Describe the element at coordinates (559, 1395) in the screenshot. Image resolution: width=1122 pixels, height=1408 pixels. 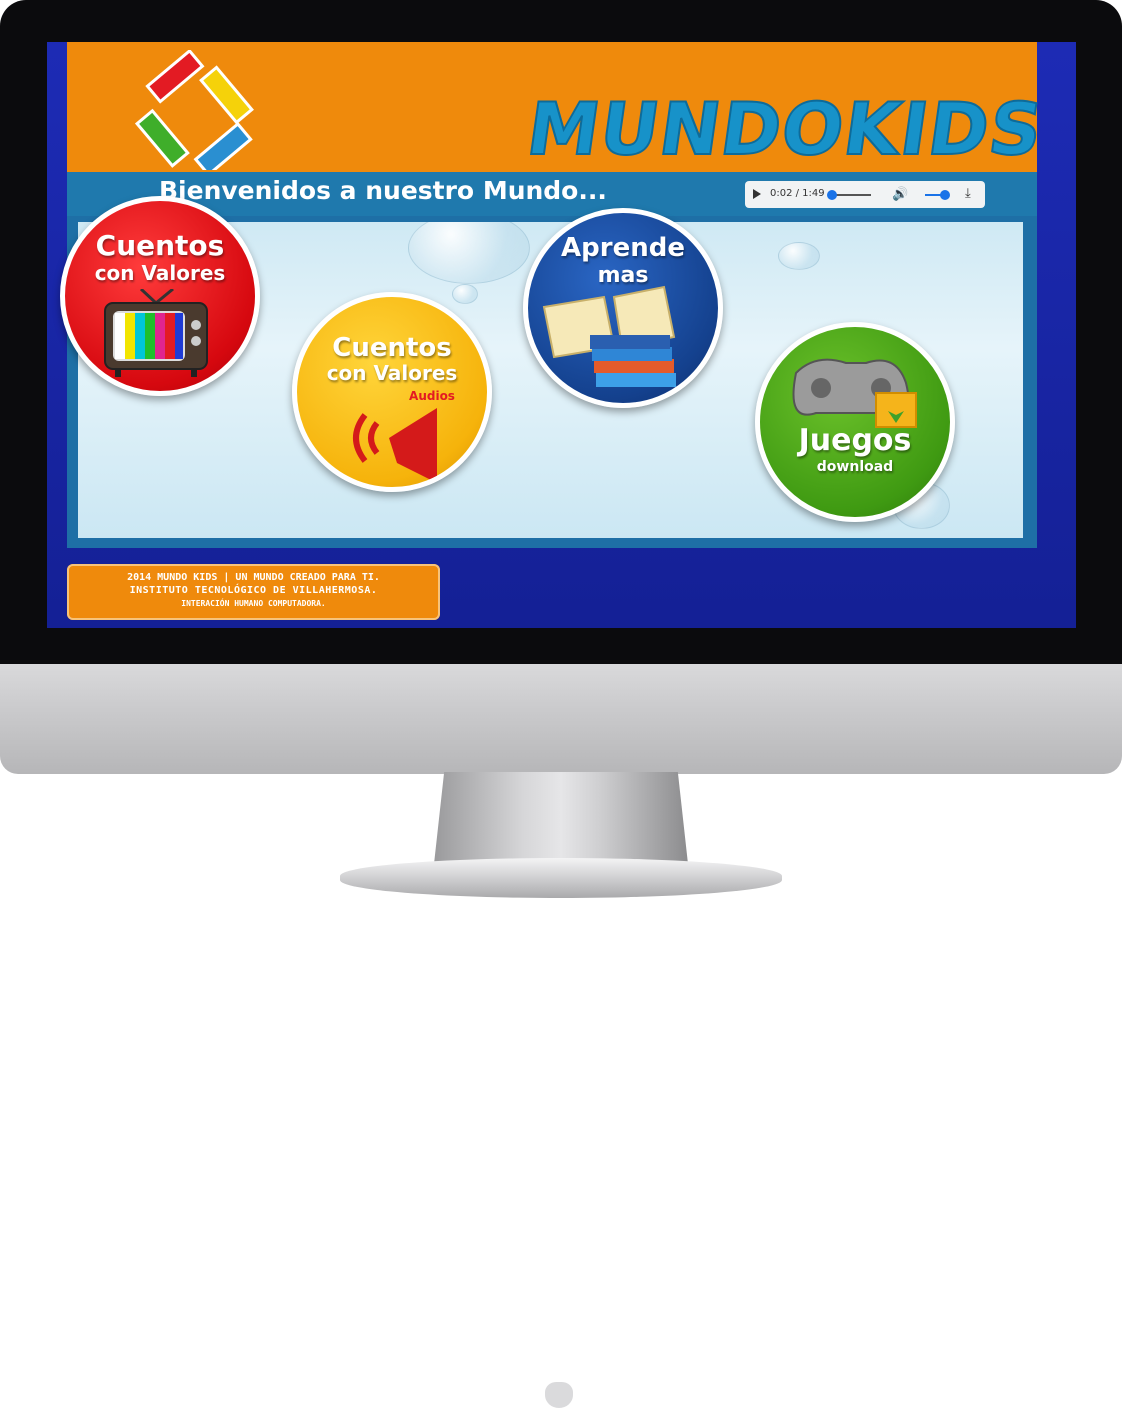
I see `apple-logo-icon` at that location.